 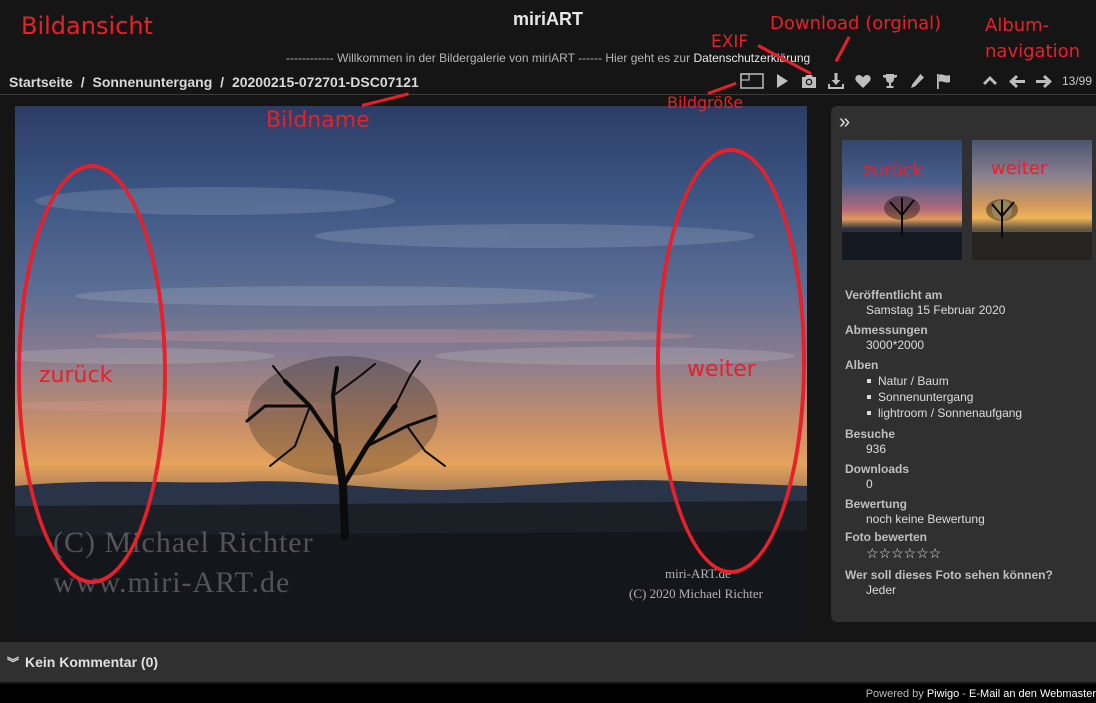 I want to click on breadcrumb-album: Sonnenuntergang, so click(x=152, y=82).